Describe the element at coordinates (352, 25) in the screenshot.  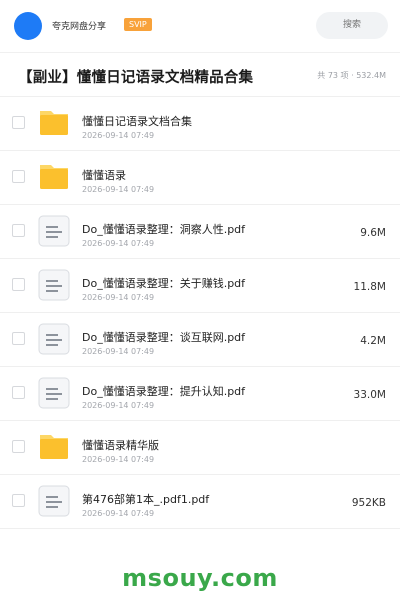
I see `search-input` at that location.